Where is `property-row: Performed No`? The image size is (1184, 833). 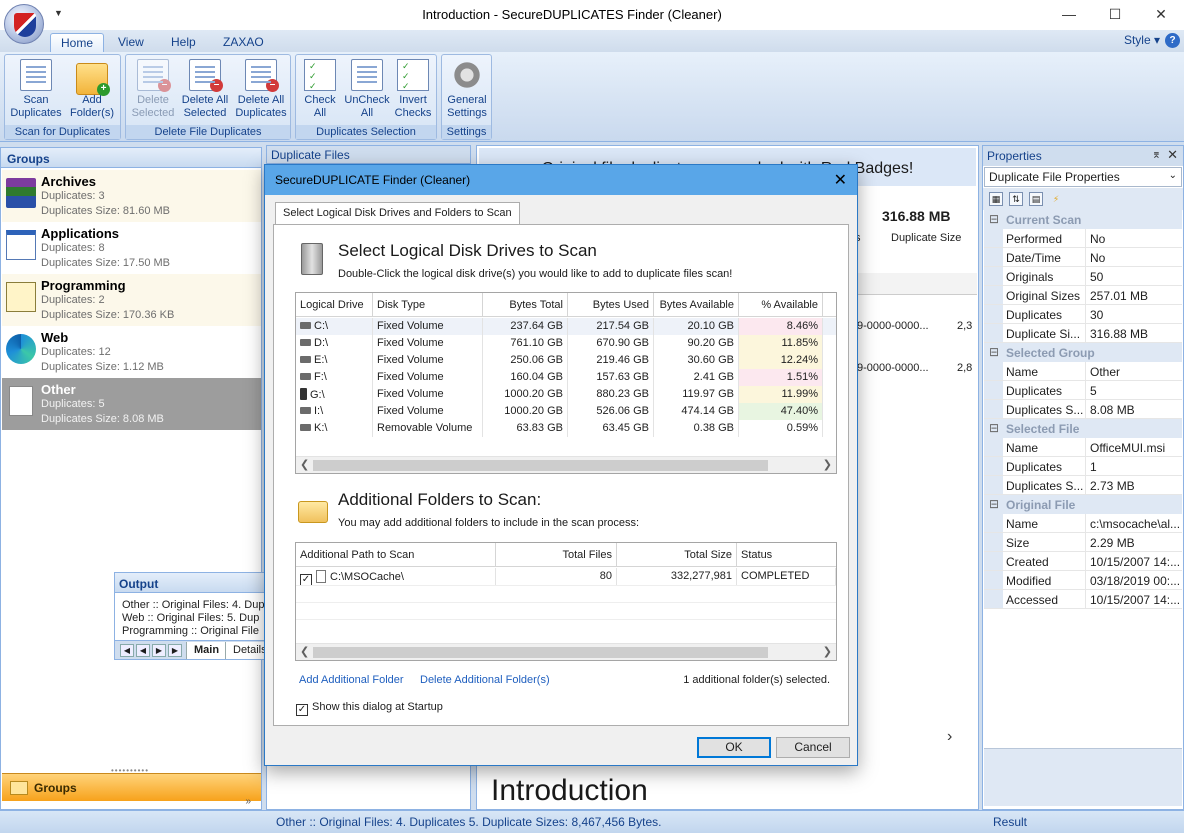
property-row: Performed No is located at coordinates (1083, 238).